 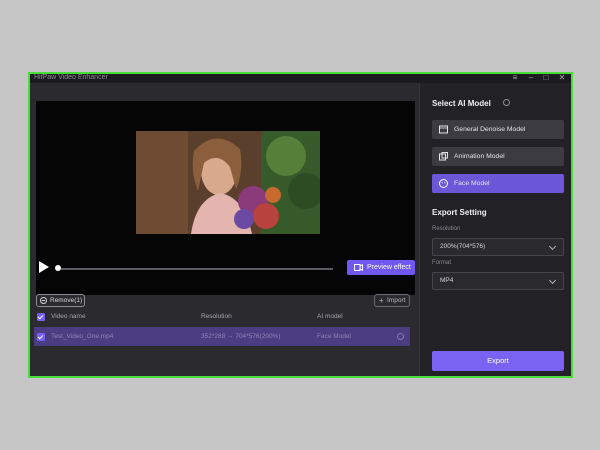 I want to click on minus-circle-icon, so click(x=43, y=300).